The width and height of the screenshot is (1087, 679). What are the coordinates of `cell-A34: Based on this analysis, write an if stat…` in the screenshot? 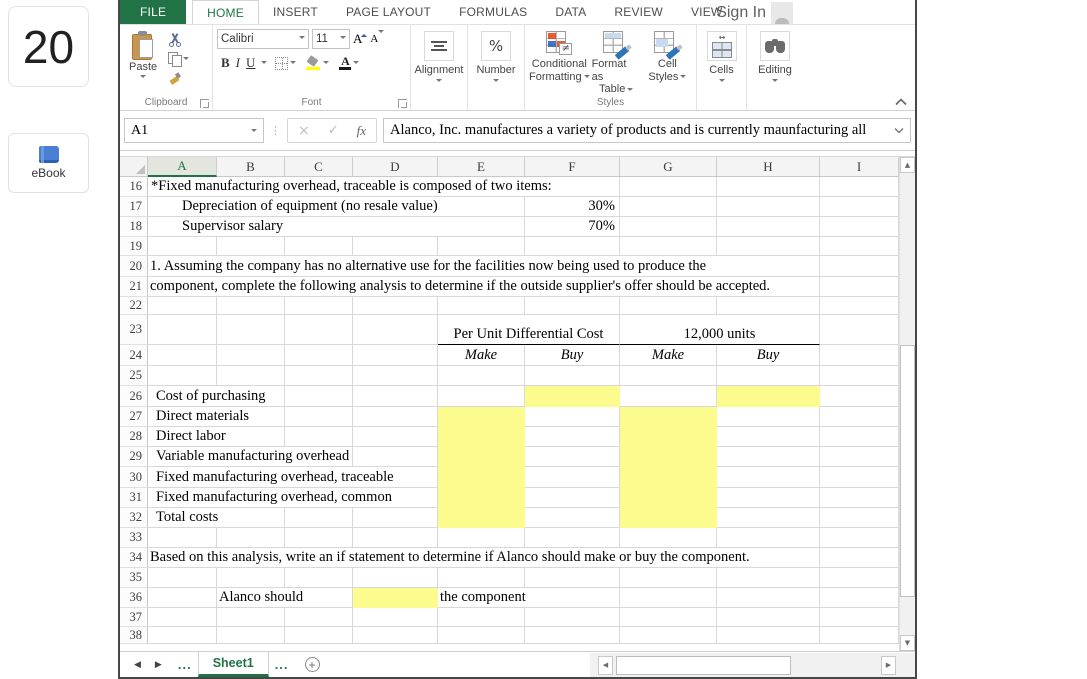 It's located at (484, 558).